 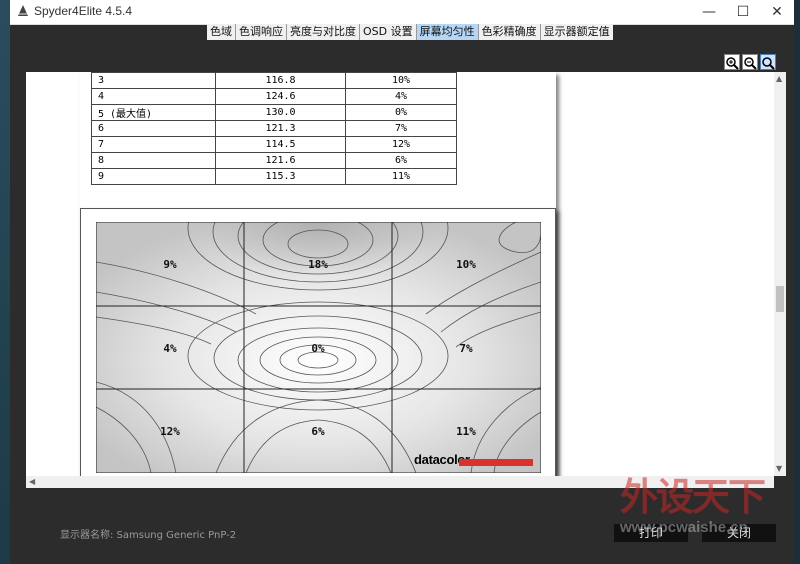 I want to click on cell-label: 0%, so click(x=318, y=348).